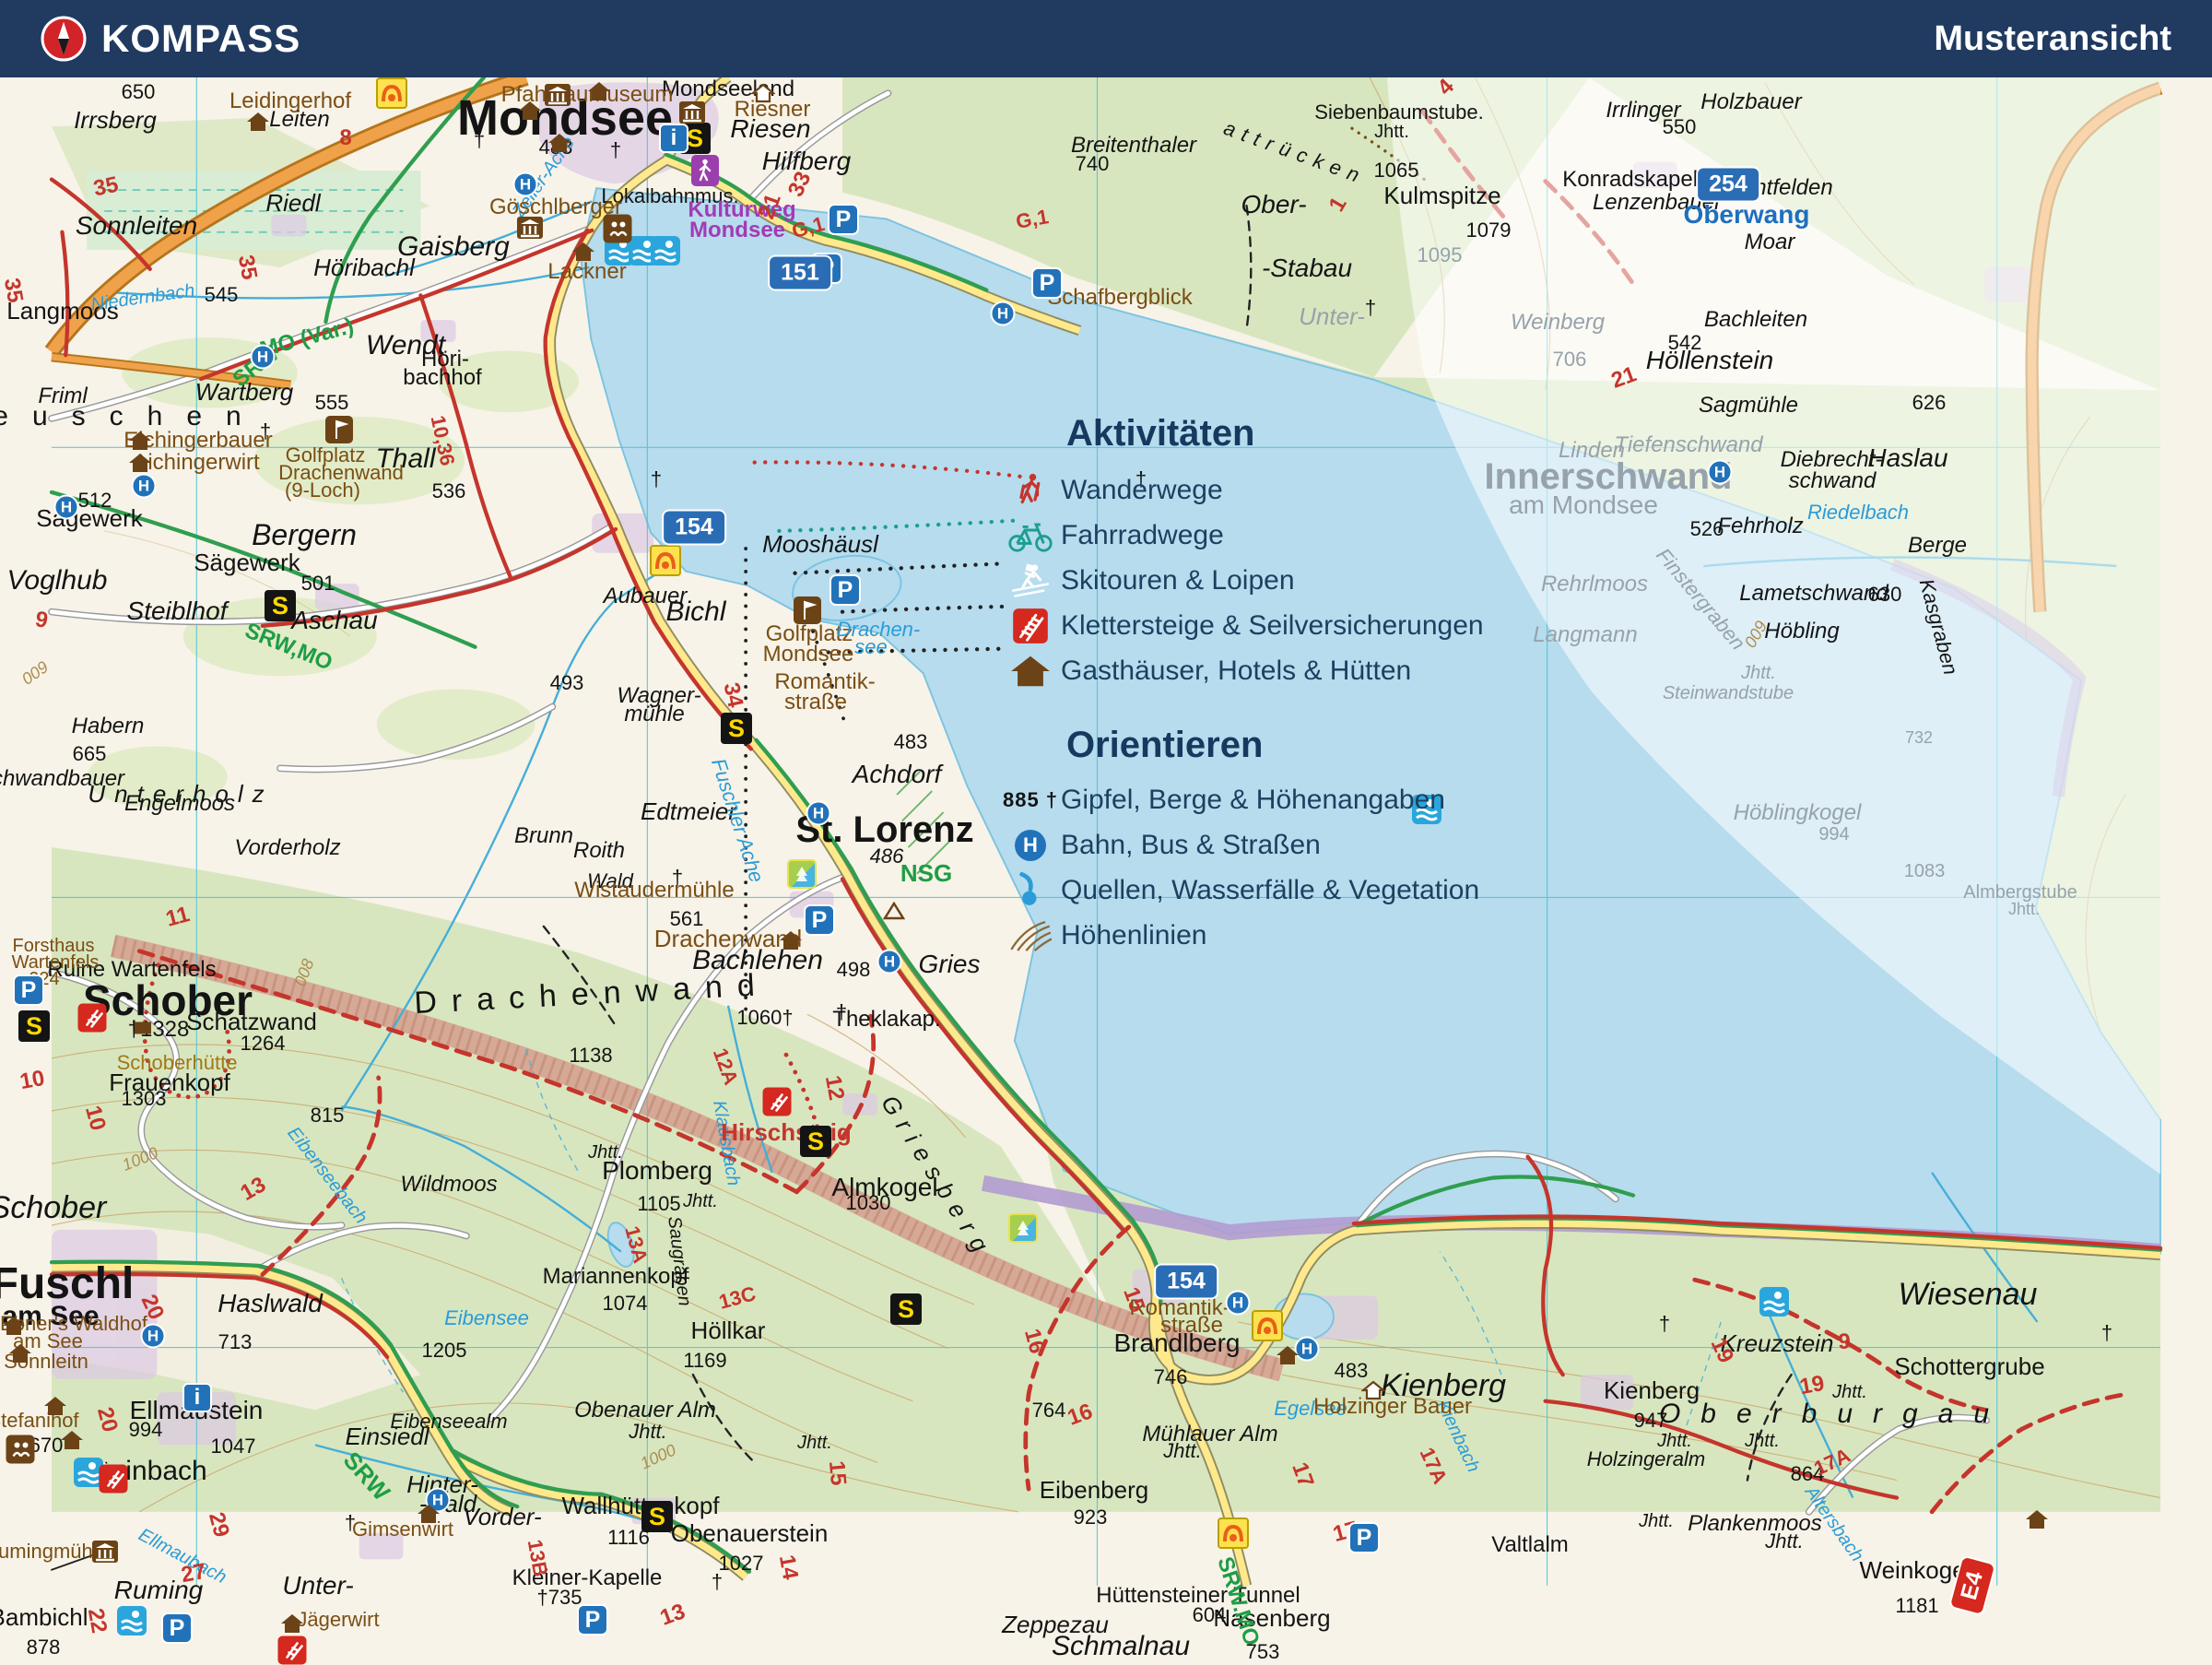 This screenshot has width=2212, height=1665. Describe the element at coordinates (1370, 308) in the screenshot. I see `map-label: †` at that location.